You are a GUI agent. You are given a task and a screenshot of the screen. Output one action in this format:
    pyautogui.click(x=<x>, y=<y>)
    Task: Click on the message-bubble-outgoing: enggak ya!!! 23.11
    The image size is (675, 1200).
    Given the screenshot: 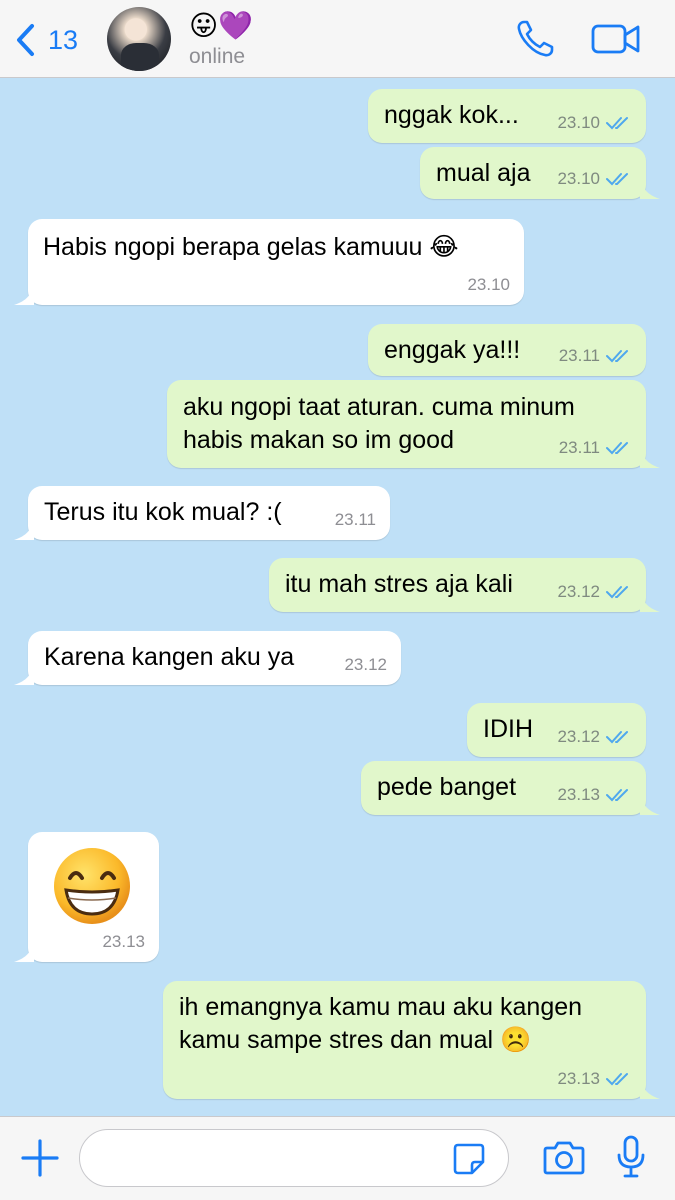 What is the action you would take?
    pyautogui.click(x=507, y=350)
    